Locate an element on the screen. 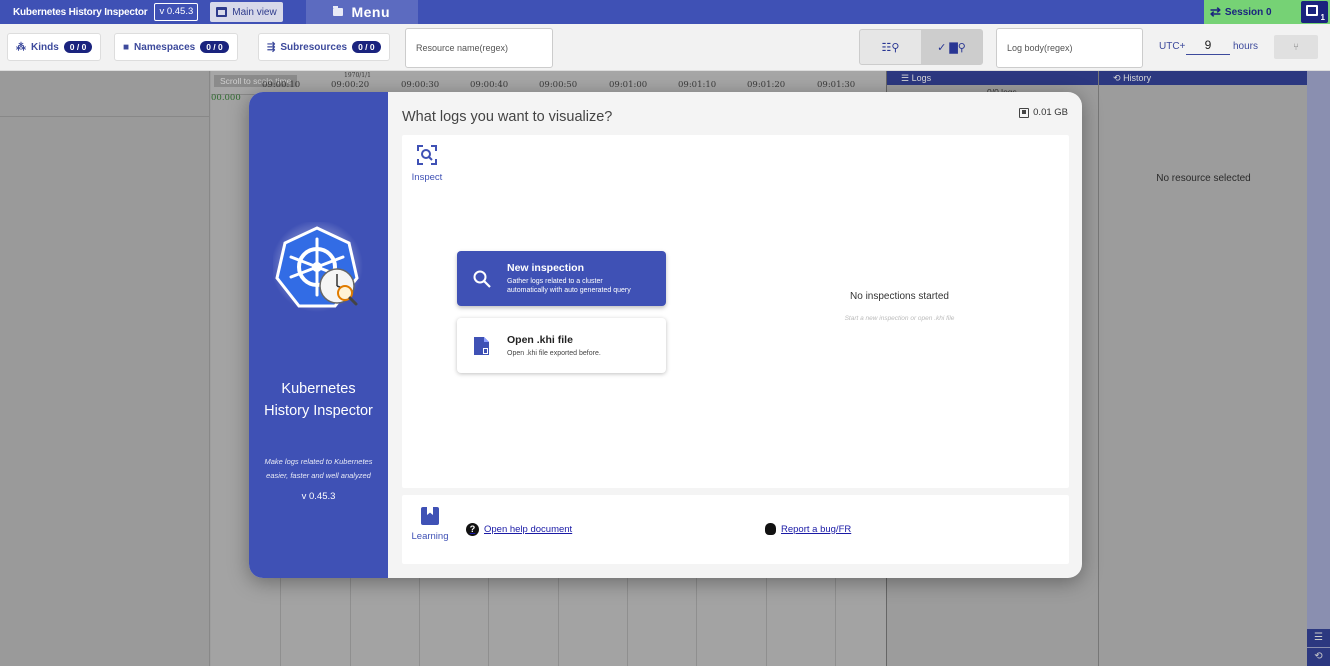  learning-tab: Learning is located at coordinates (430, 524).